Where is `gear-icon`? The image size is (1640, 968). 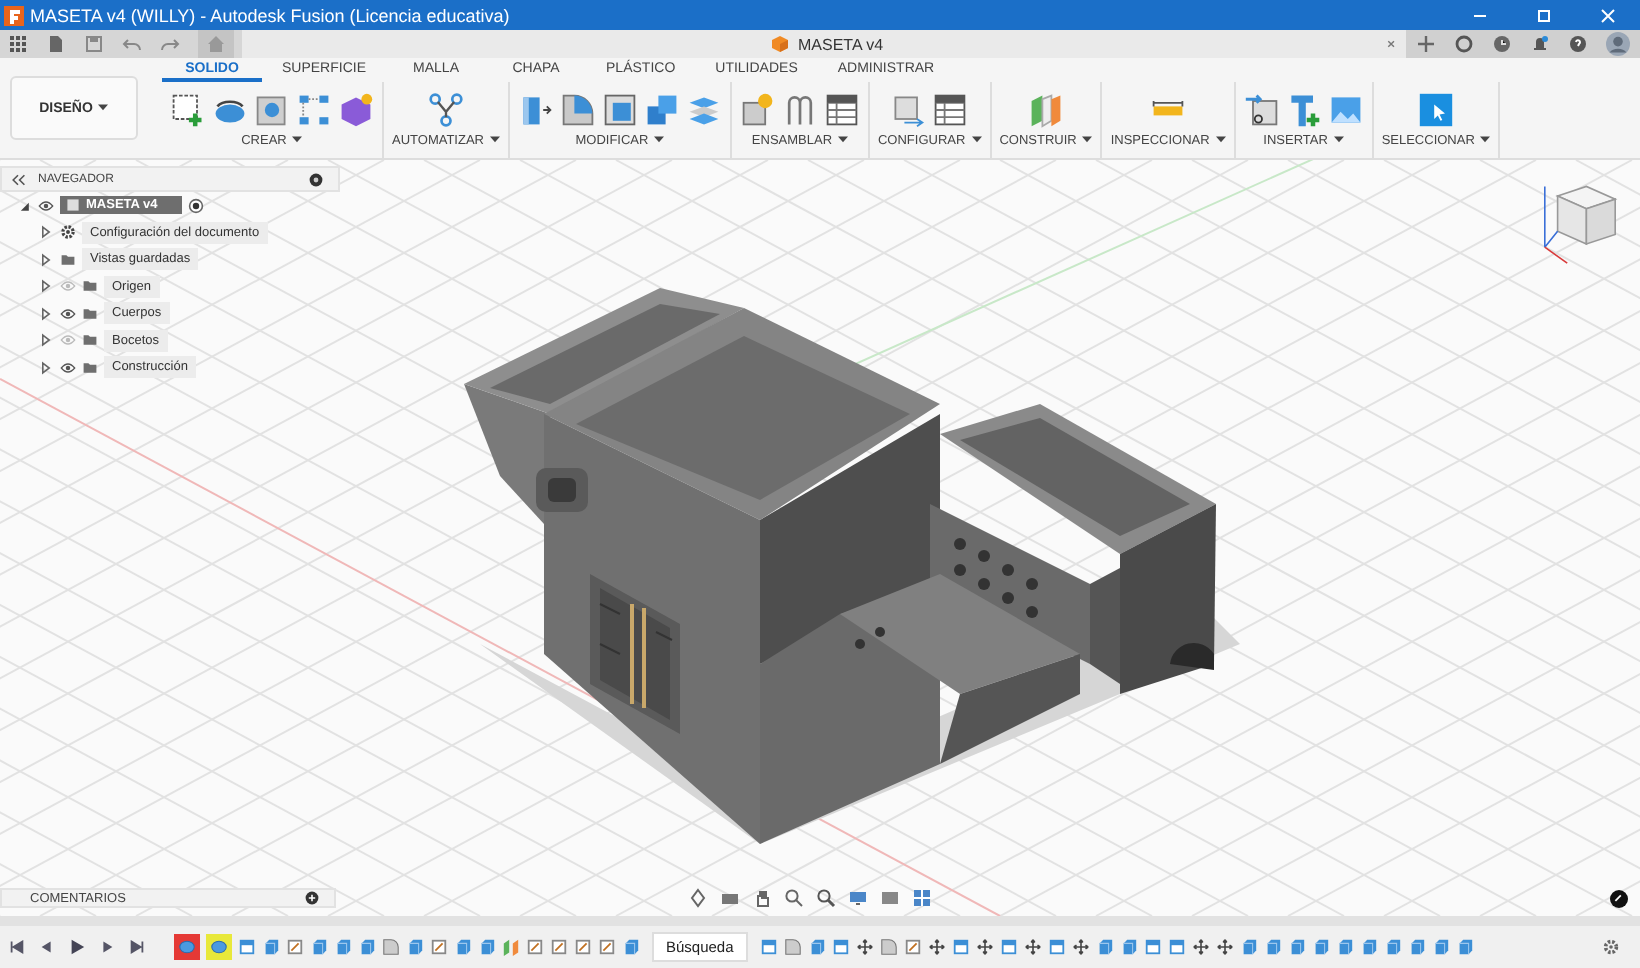 gear-icon is located at coordinates (68, 232).